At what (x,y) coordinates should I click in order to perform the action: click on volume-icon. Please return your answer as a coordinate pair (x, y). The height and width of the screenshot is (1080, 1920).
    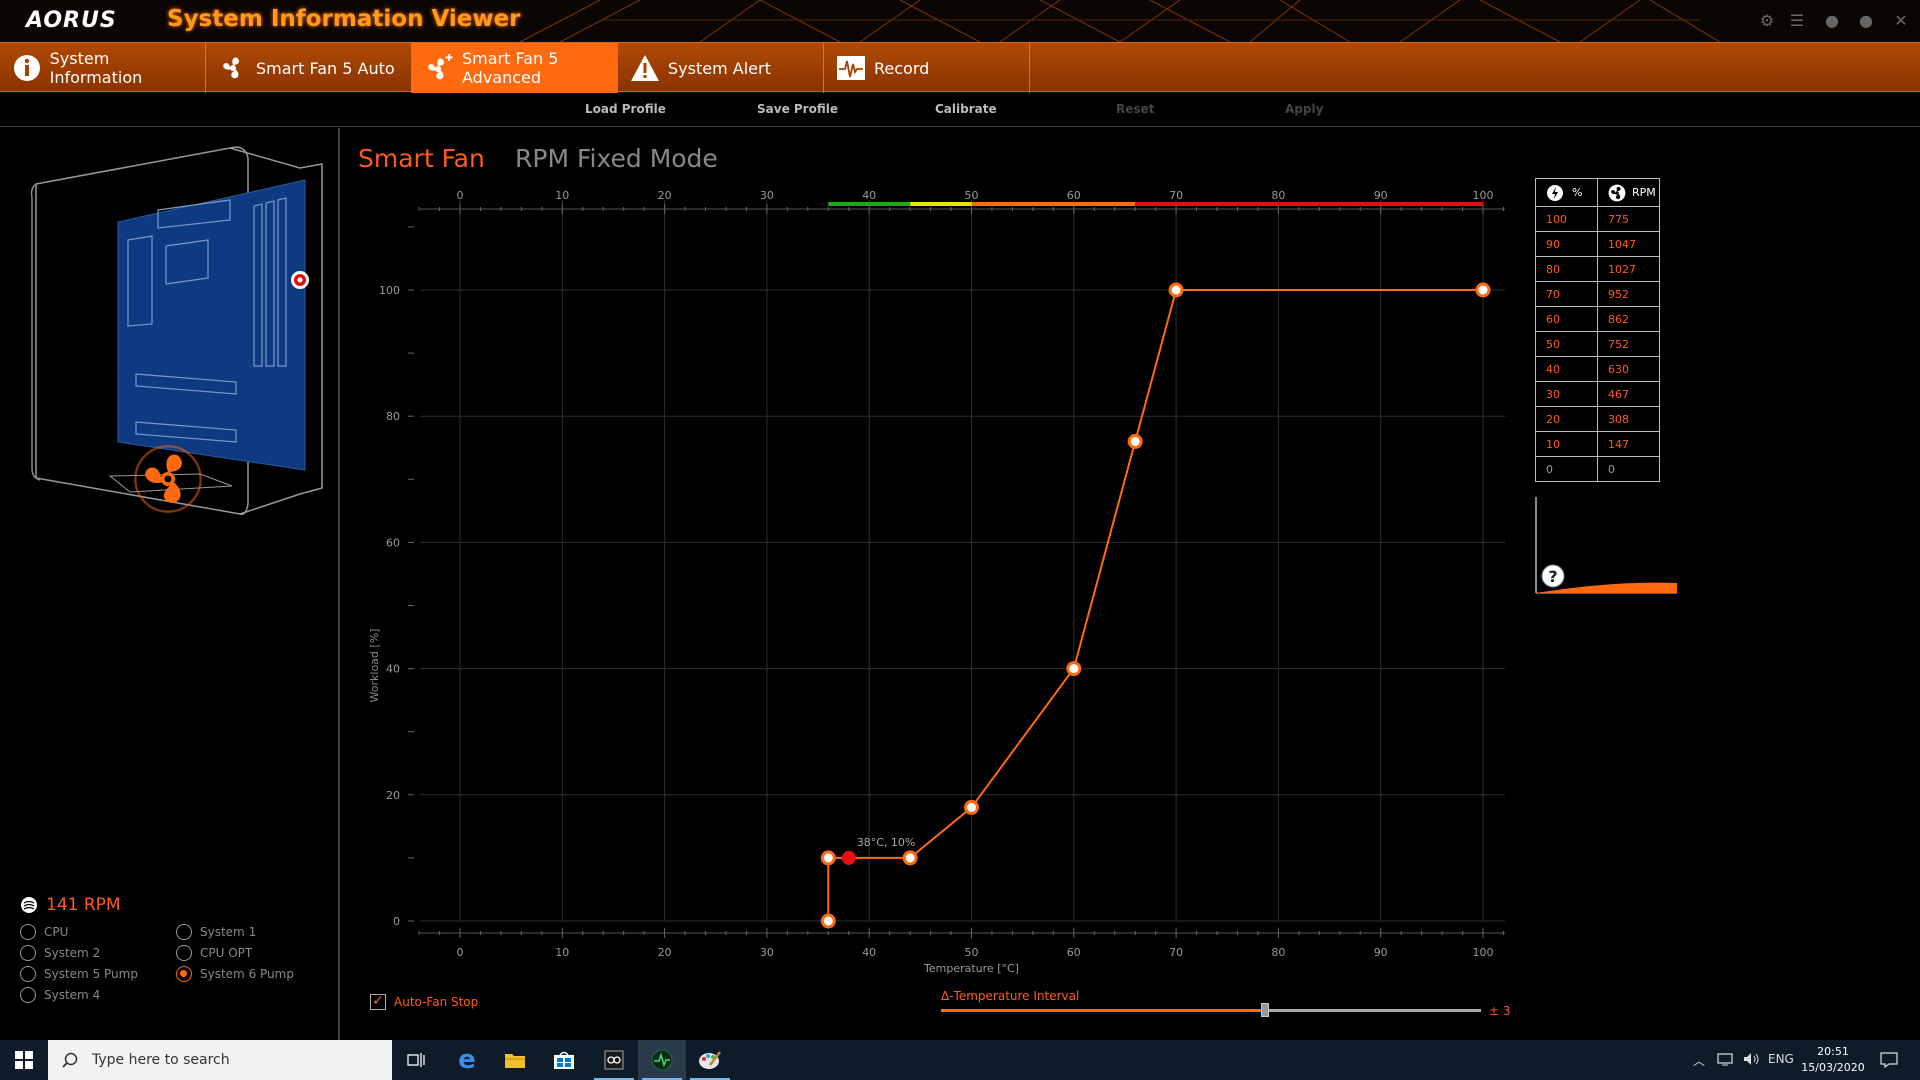
    Looking at the image, I should click on (1752, 1060).